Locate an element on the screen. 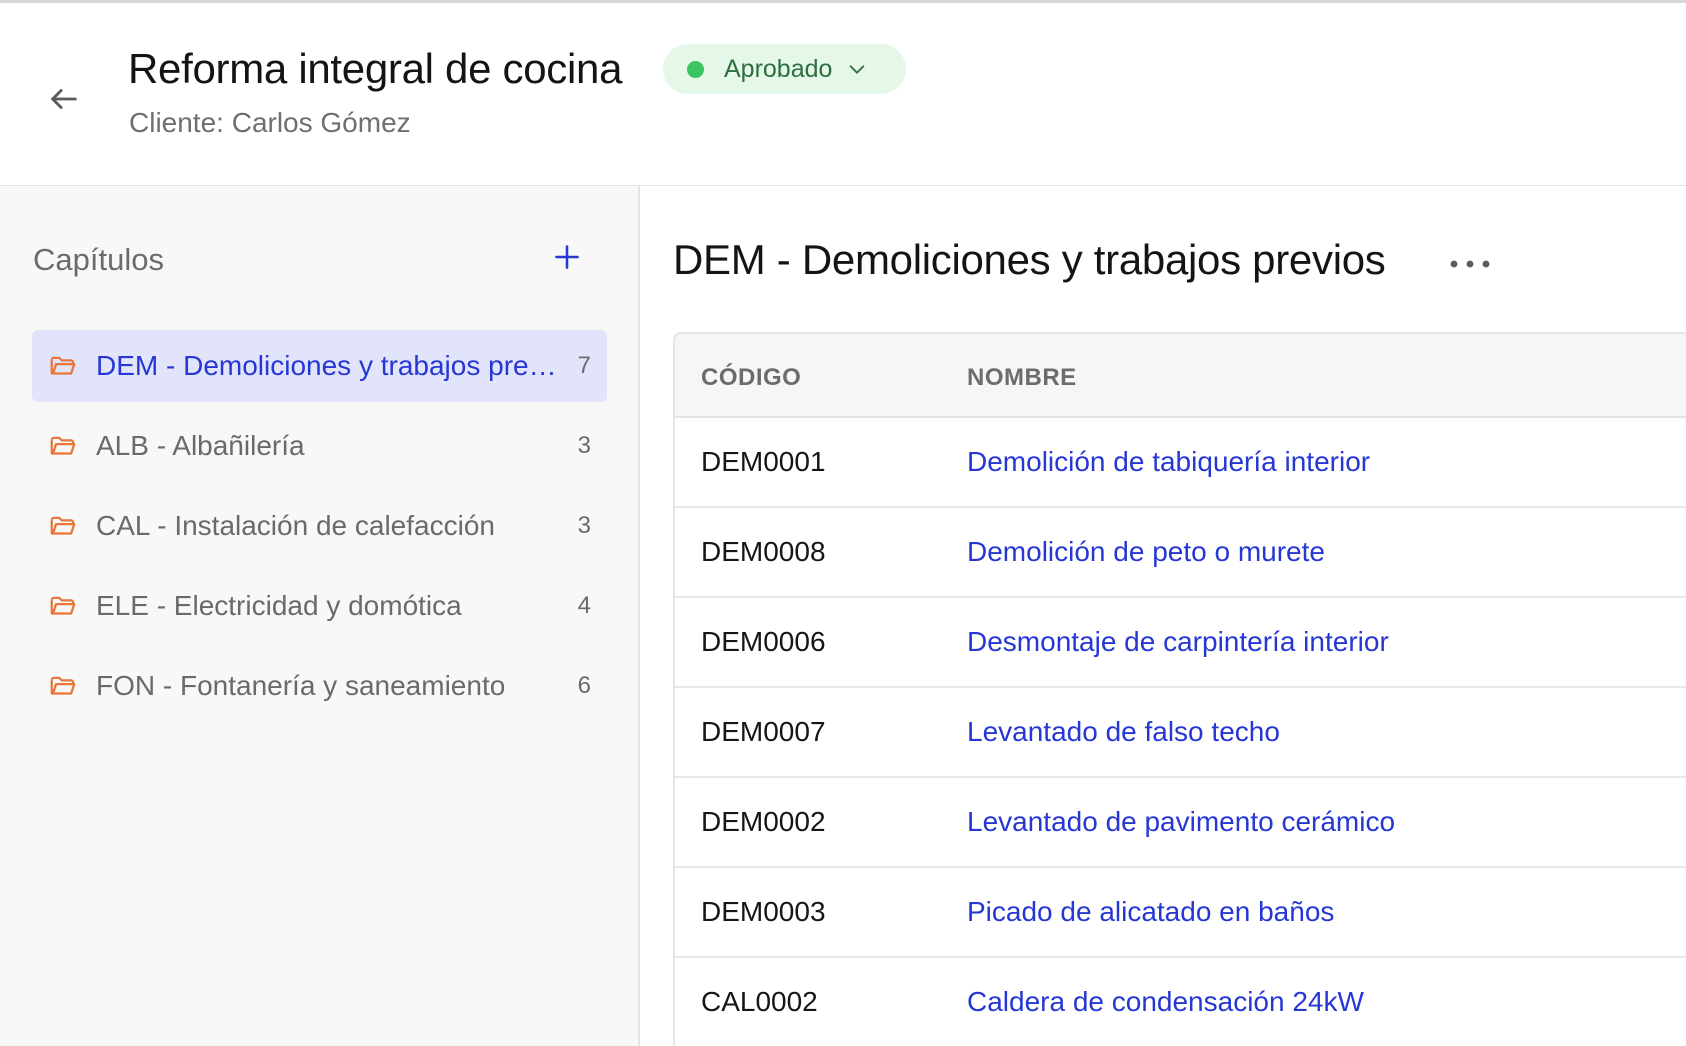 The height and width of the screenshot is (1046, 1686). item-name-link: Levantado de pavimento cerámico is located at coordinates (1181, 822).